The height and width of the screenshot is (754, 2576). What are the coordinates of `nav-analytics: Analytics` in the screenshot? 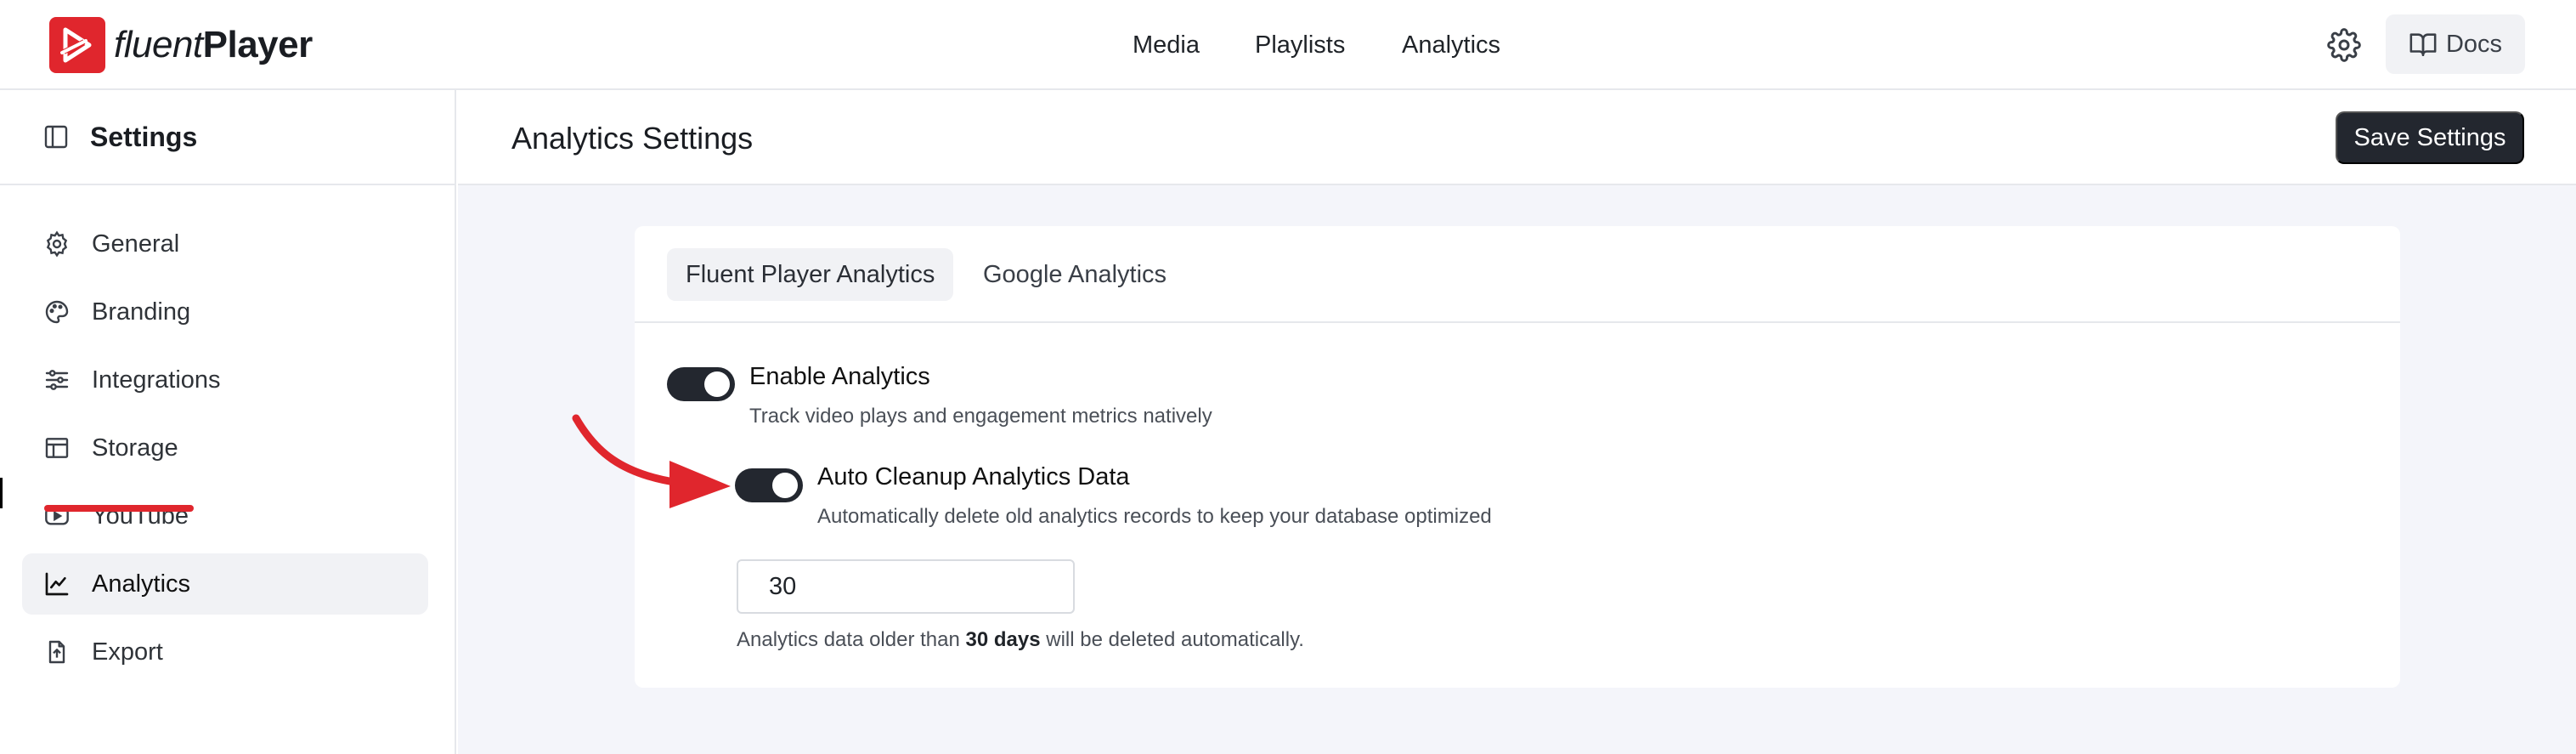 It's located at (1451, 45).